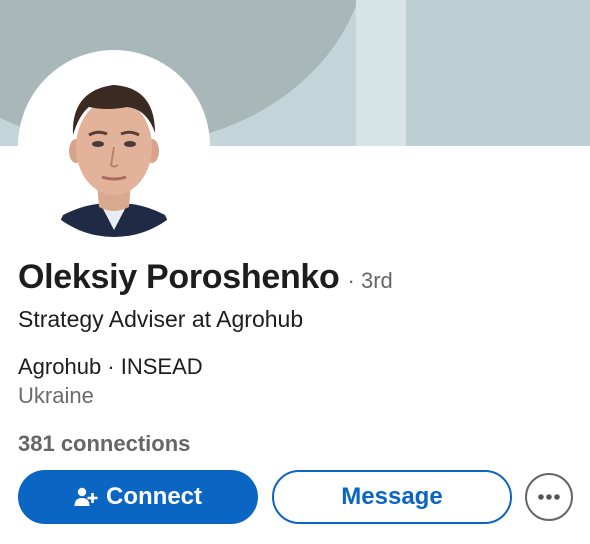 This screenshot has width=590, height=544. What do you see at coordinates (104, 444) in the screenshot?
I see `connections-count: 381 connections` at bounding box center [104, 444].